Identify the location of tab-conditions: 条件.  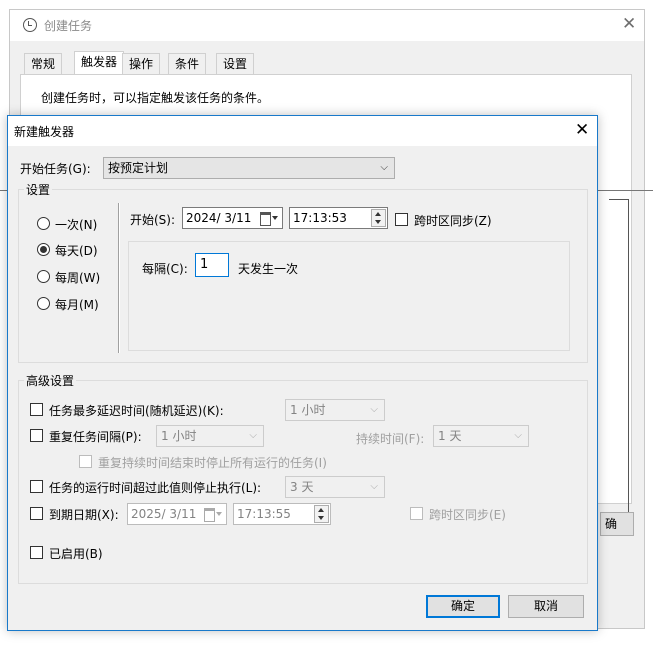
(187, 64).